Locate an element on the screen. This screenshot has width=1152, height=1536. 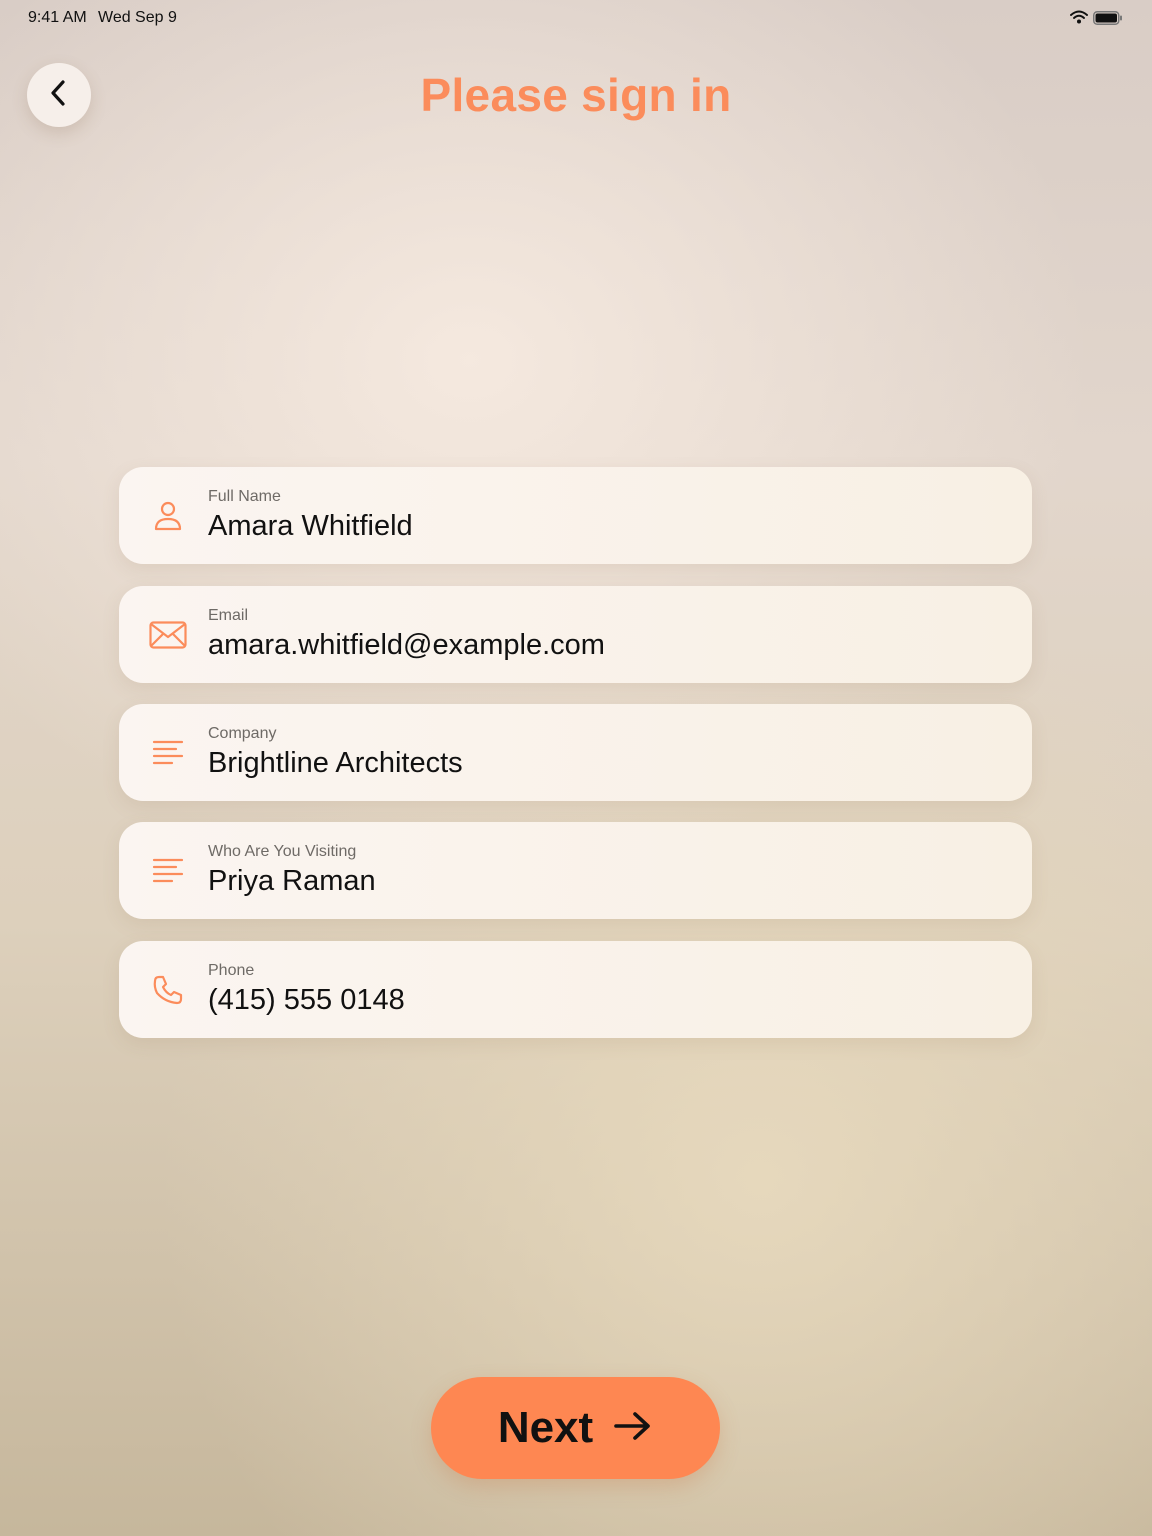
company-label: Company is located at coordinates (242, 733).